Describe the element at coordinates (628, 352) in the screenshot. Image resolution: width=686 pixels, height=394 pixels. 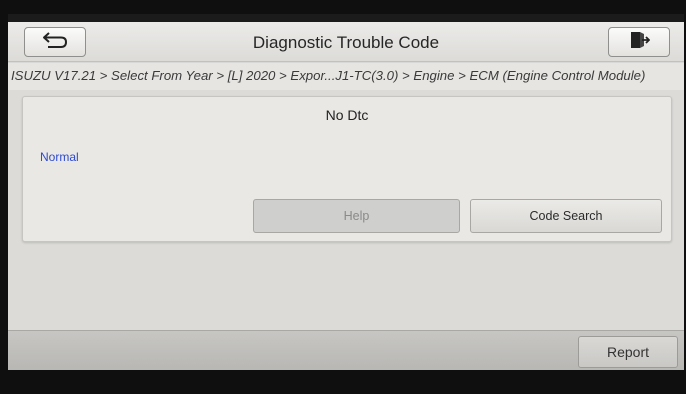
I see `report-button: Report` at that location.